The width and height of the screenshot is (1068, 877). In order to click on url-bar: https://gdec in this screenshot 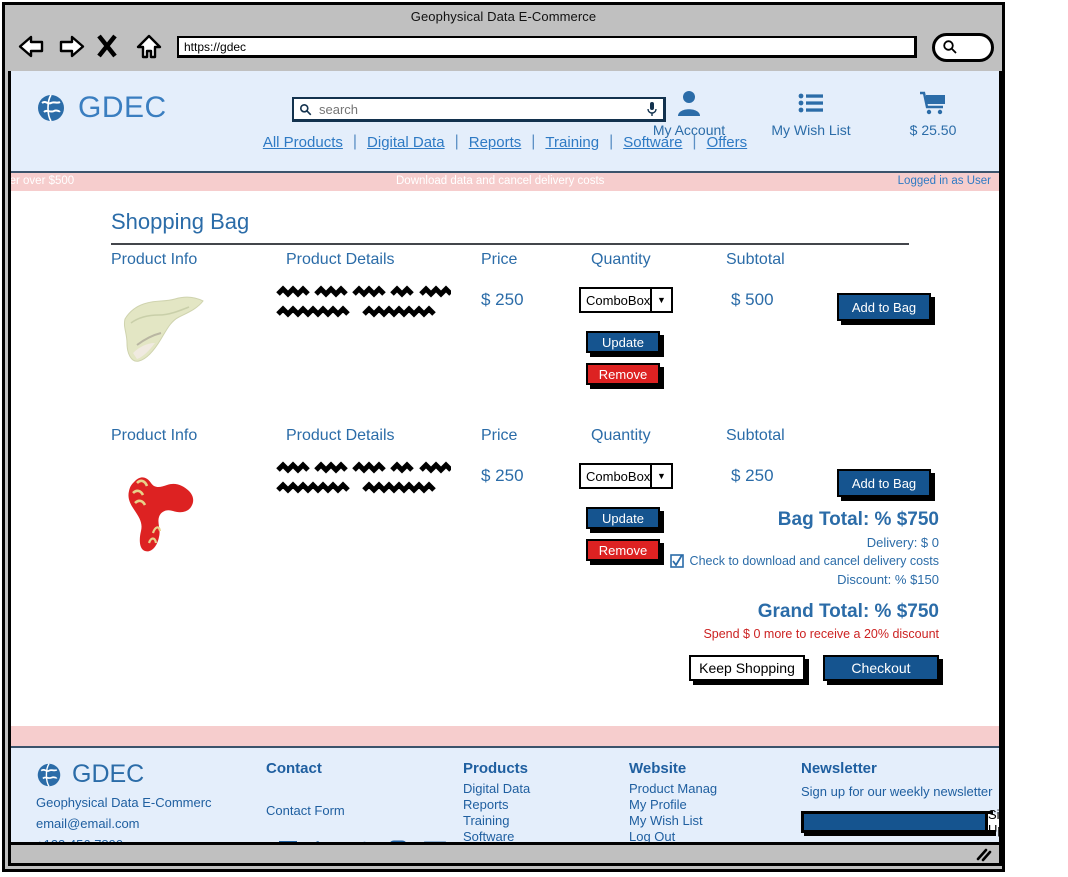, I will do `click(547, 47)`.